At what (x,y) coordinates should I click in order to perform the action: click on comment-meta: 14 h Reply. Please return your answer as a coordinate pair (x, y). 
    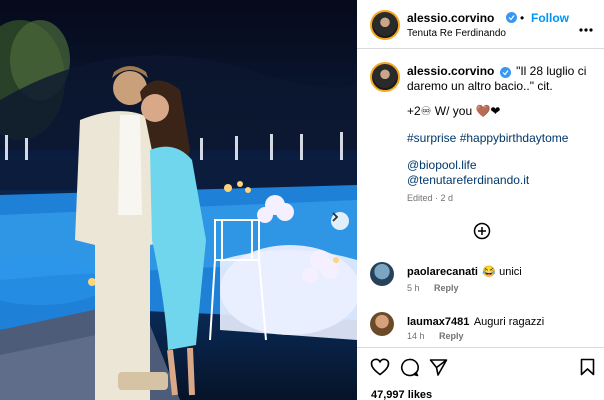
    Looking at the image, I should click on (441, 336).